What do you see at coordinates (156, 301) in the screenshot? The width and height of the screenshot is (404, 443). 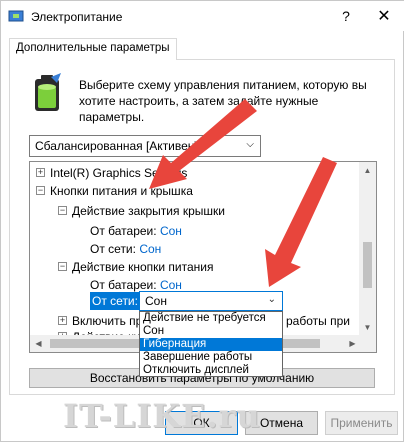 I see `combo-value: Сон` at bounding box center [156, 301].